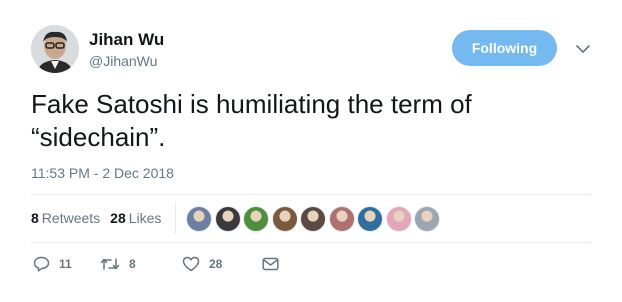 This screenshot has width=622, height=302. What do you see at coordinates (175, 218) in the screenshot?
I see `stats-separator` at bounding box center [175, 218].